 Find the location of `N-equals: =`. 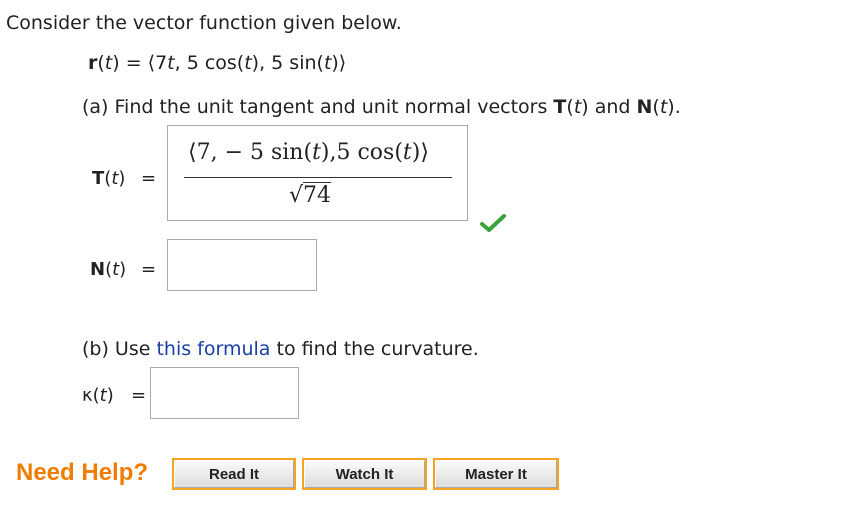

N-equals: = is located at coordinates (149, 269).